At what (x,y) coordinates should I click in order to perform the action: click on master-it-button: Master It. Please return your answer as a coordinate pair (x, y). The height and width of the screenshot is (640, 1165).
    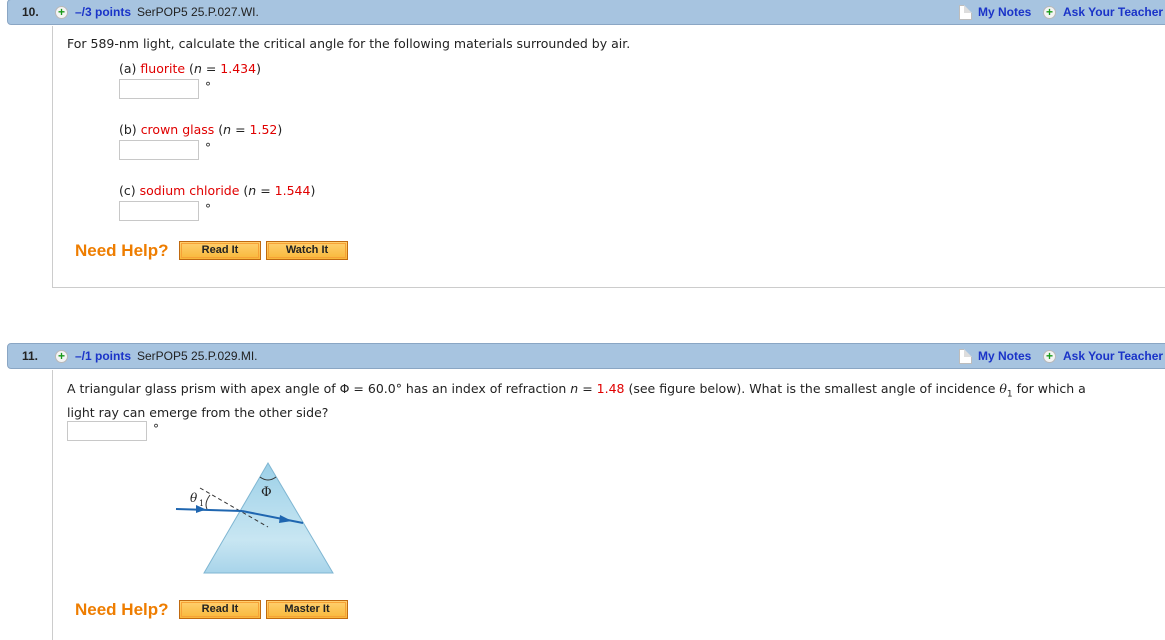
    Looking at the image, I should click on (307, 609).